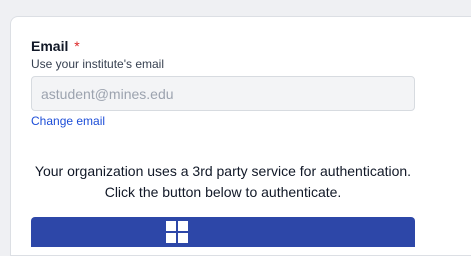 The height and width of the screenshot is (256, 471). What do you see at coordinates (77, 46) in the screenshot?
I see `required-marker: *` at bounding box center [77, 46].